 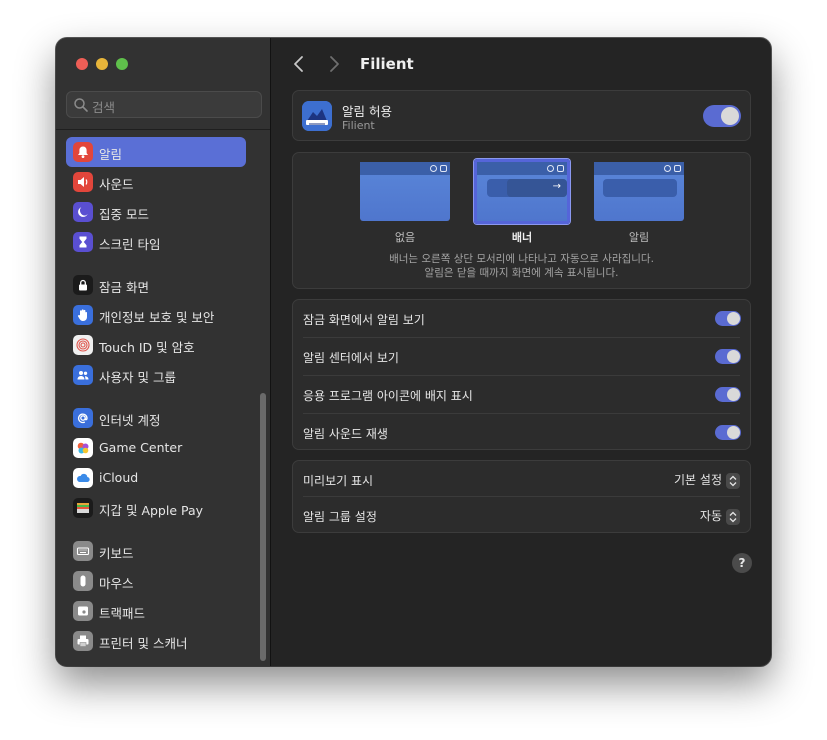 I want to click on option-row: 알림 사운드 재생, so click(x=521, y=433).